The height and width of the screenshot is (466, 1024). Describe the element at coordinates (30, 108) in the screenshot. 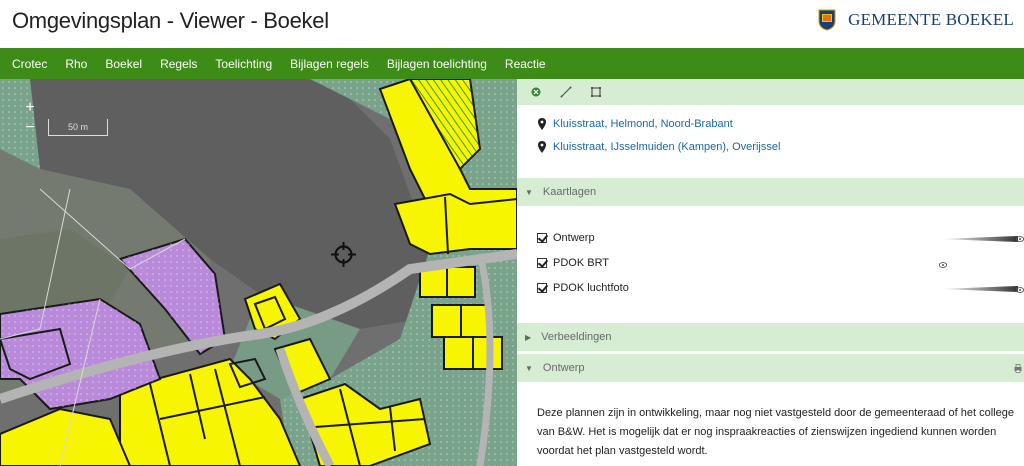

I see `zoom-in-button: +` at that location.